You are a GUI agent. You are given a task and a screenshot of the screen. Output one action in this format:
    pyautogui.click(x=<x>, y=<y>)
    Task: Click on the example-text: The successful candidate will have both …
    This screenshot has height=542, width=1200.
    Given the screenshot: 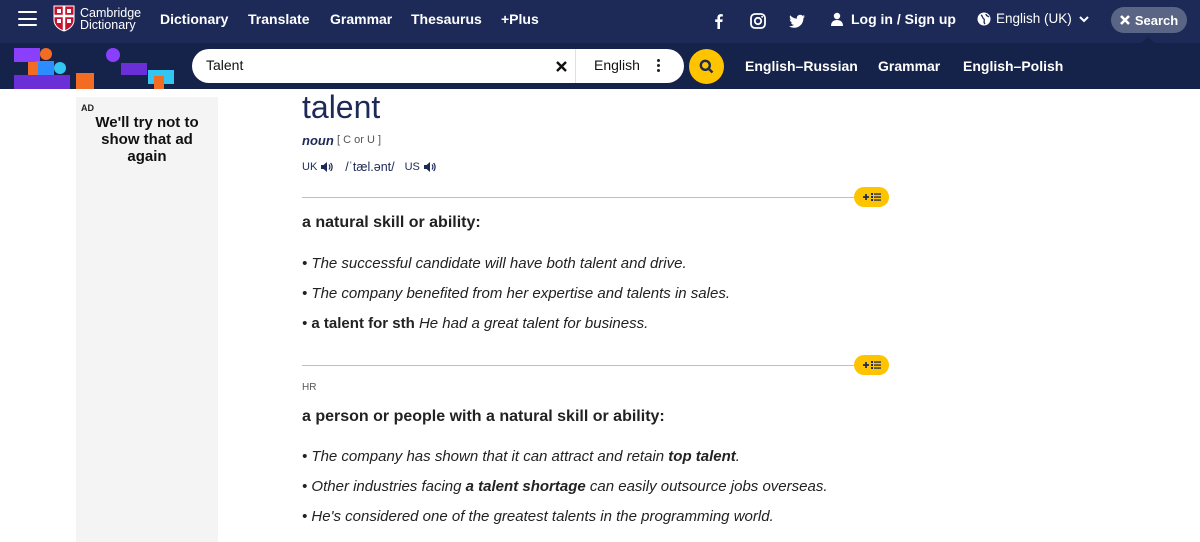 What is the action you would take?
    pyautogui.click(x=499, y=263)
    